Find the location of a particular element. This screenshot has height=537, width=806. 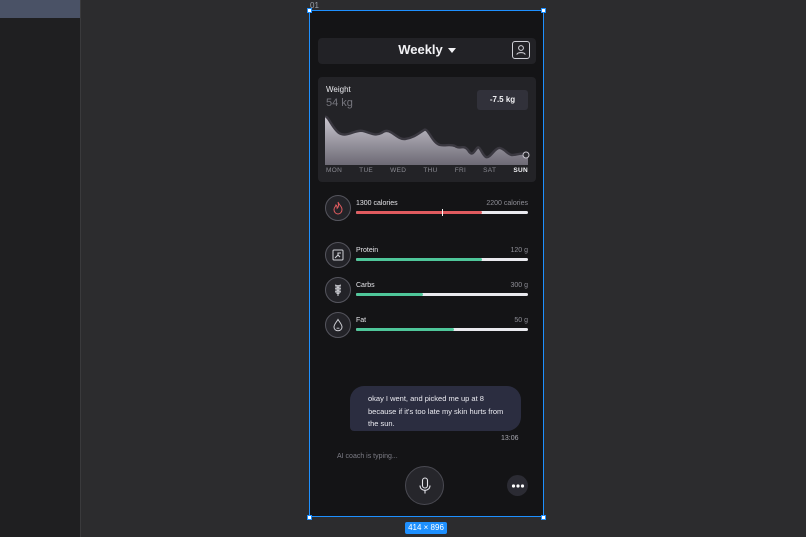

calories-goal: 2200 calories is located at coordinates (507, 203).